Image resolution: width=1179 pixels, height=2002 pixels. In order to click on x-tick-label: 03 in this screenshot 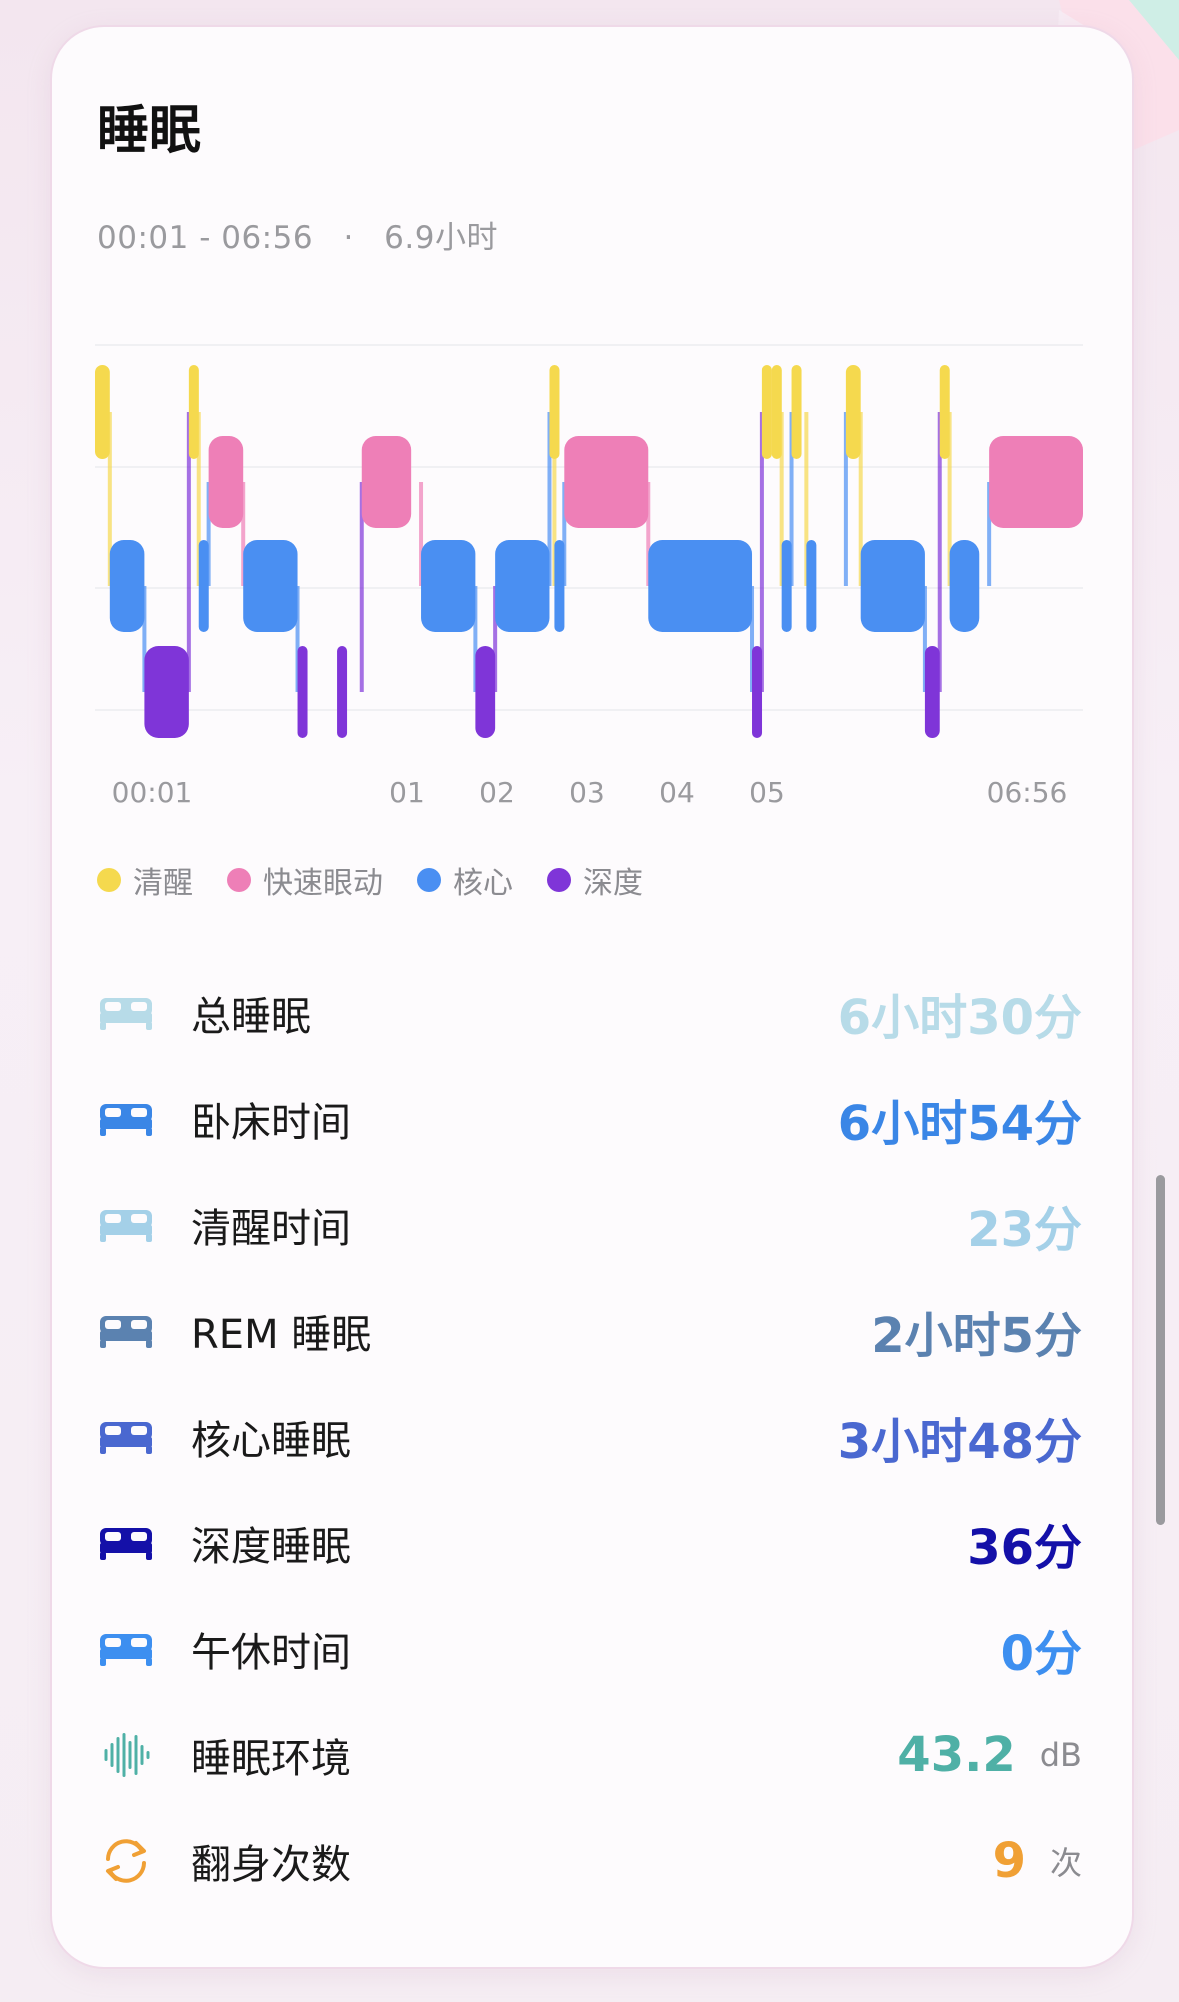, I will do `click(587, 792)`.